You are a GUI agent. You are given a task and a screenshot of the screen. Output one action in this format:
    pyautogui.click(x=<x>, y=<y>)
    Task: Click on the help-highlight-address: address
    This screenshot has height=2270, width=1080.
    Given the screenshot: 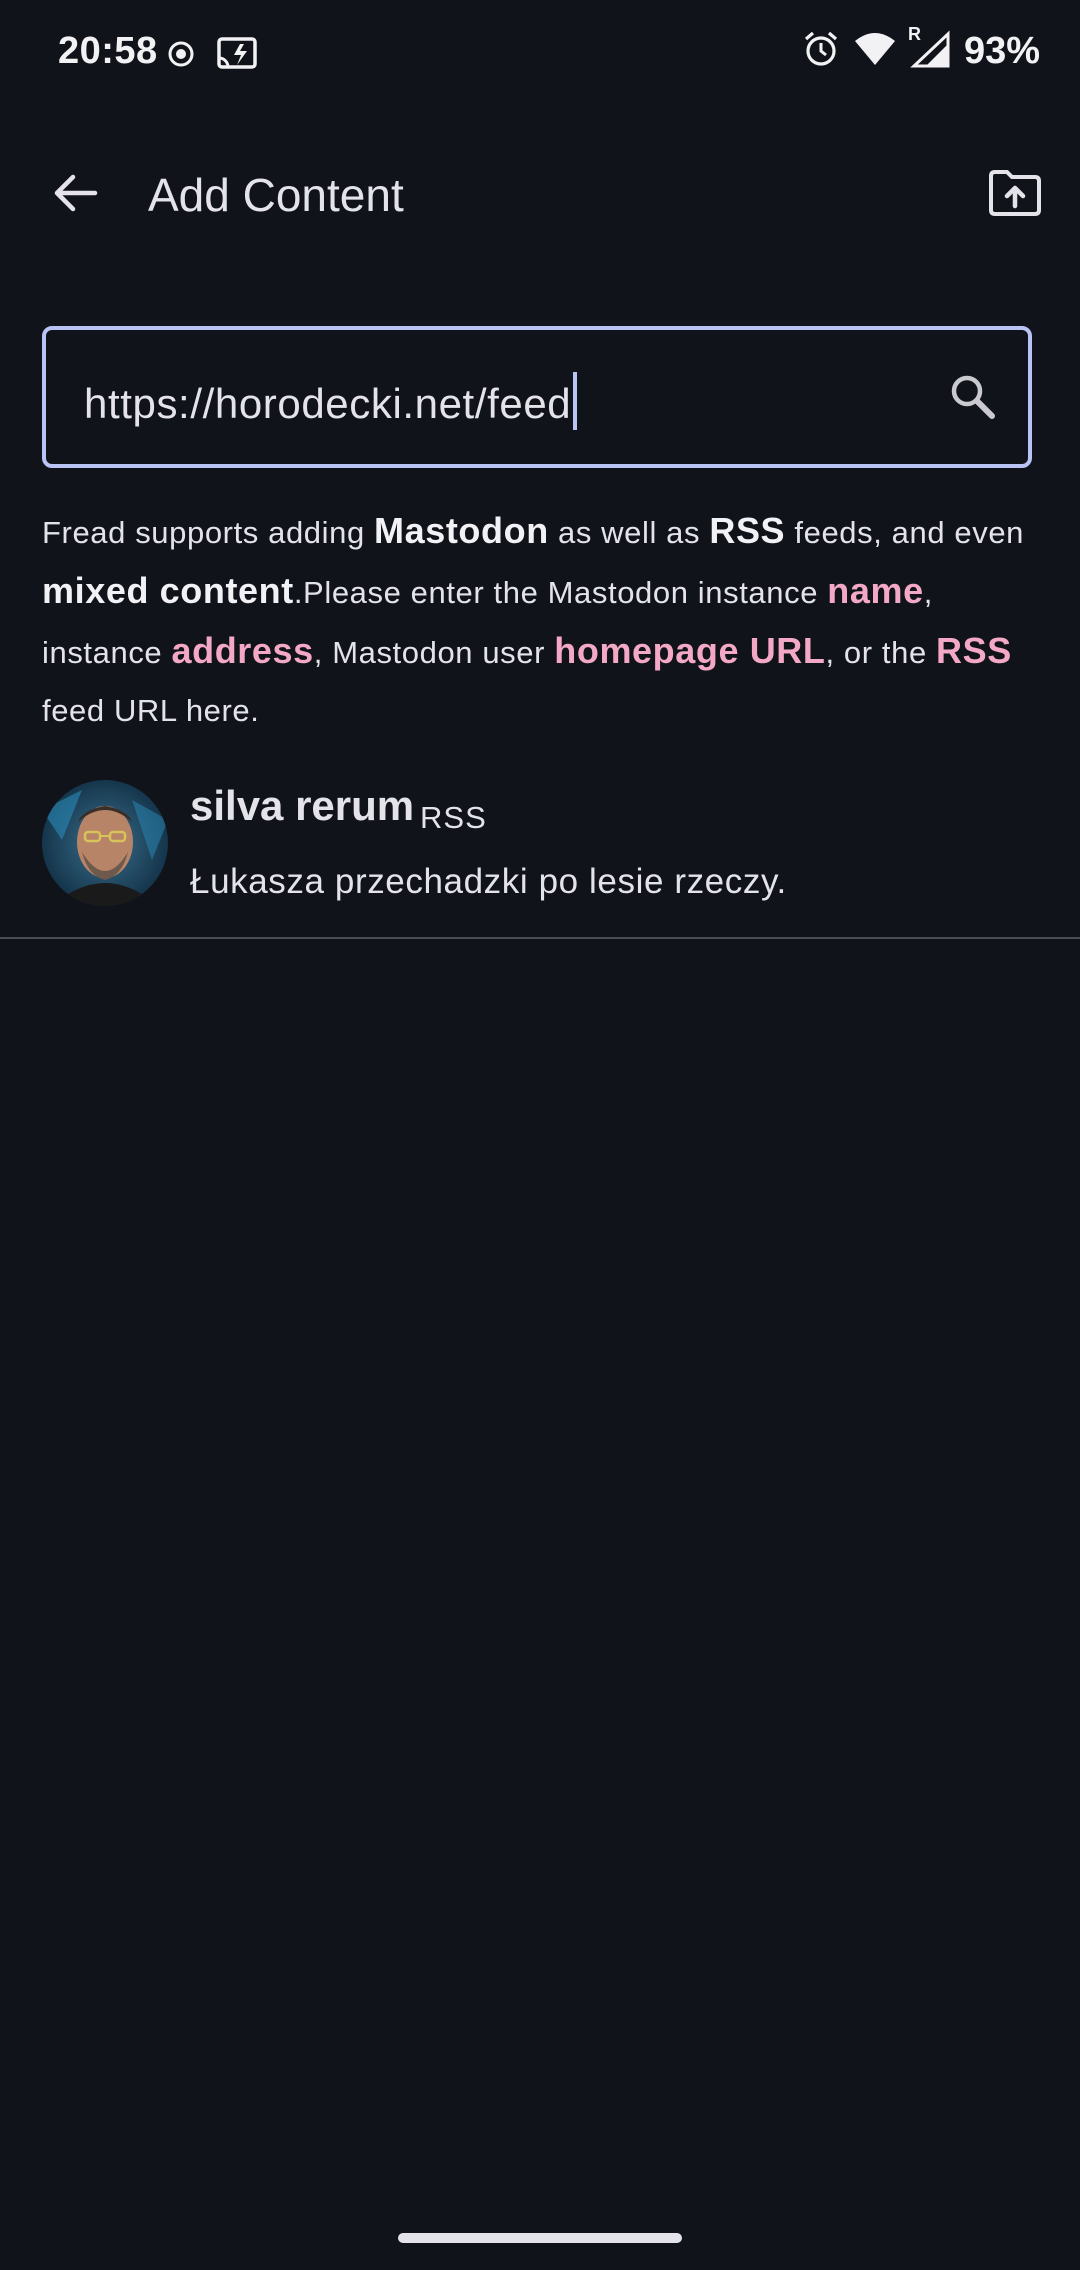 What is the action you would take?
    pyautogui.click(x=242, y=650)
    